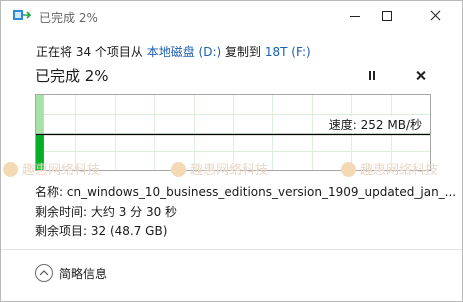 The width and height of the screenshot is (463, 302). Describe the element at coordinates (49, 192) in the screenshot. I see `name-label: 名称:` at that location.